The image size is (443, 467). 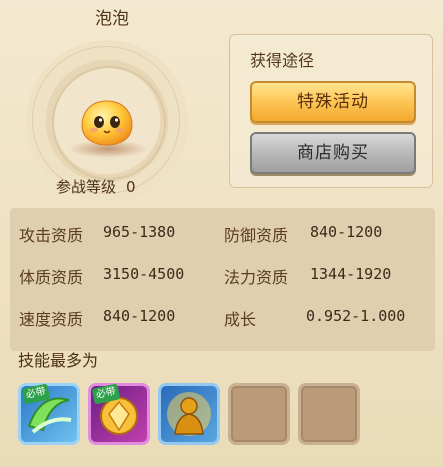 What do you see at coordinates (256, 277) in the screenshot?
I see `magic-aptitude-label: 法力资质` at bounding box center [256, 277].